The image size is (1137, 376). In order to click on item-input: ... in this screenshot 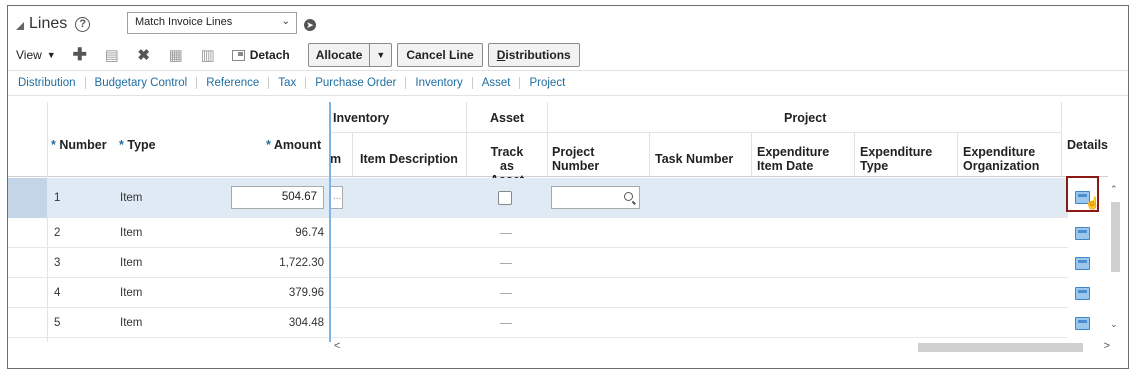, I will do `click(337, 197)`.